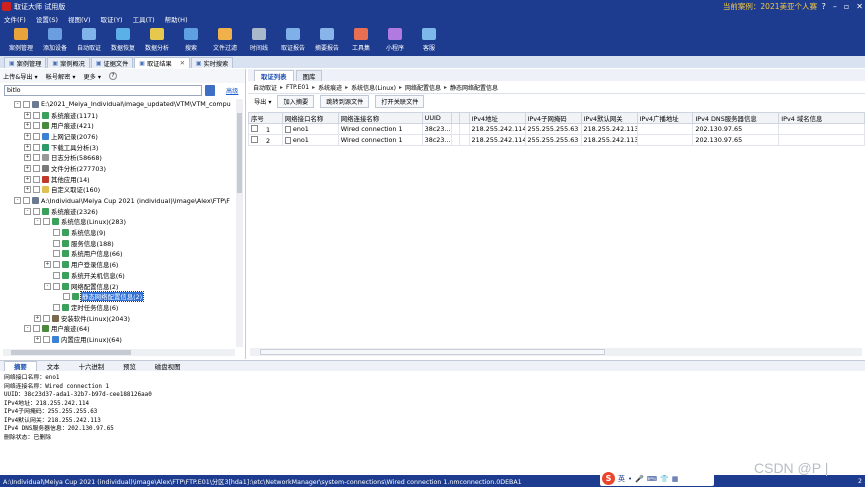  I want to click on toolbar-button: 小程序, so click(395, 40).